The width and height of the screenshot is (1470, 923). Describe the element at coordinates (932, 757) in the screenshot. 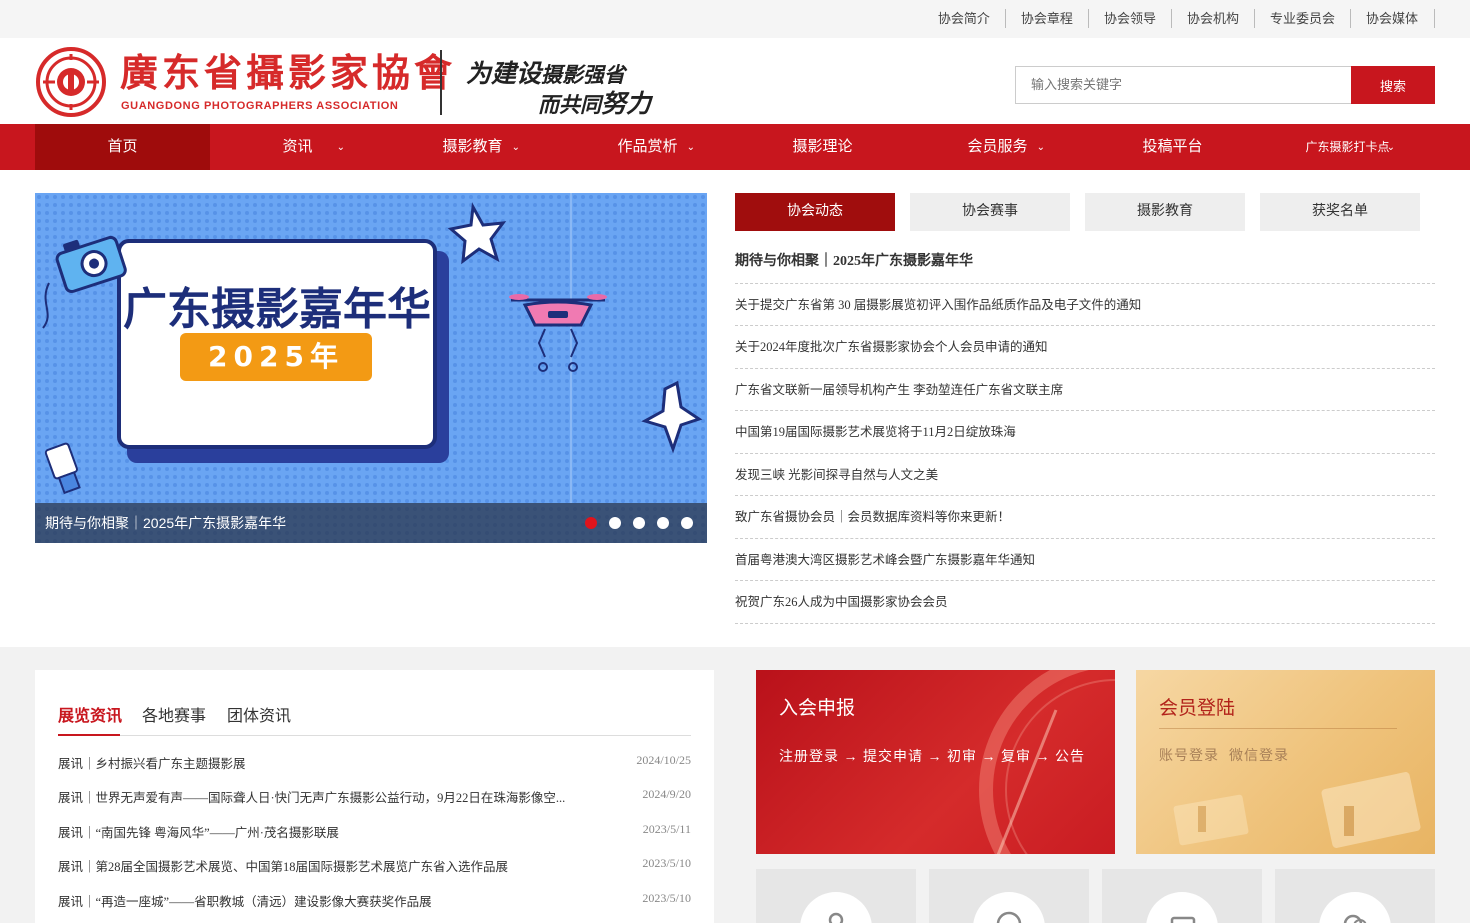

I see `membership-application-steps: 注册登录 → 提交申请 → 初审 → 复审 → 公告` at that location.